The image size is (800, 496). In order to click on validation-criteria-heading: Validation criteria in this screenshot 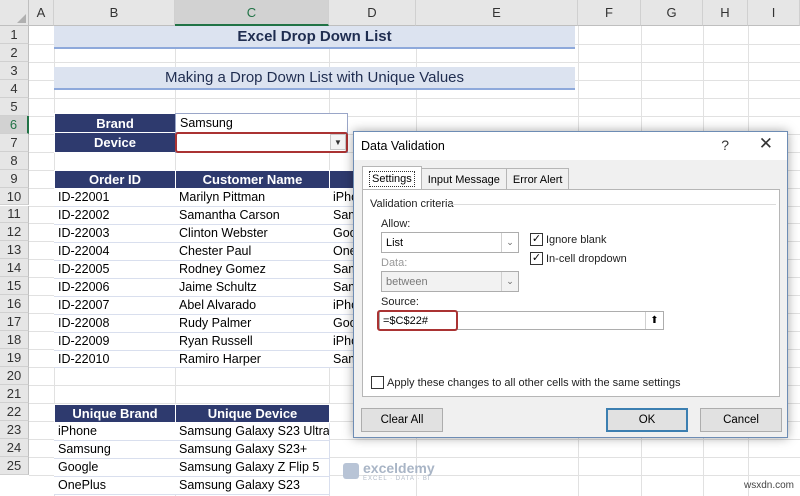, I will do `click(412, 204)`.